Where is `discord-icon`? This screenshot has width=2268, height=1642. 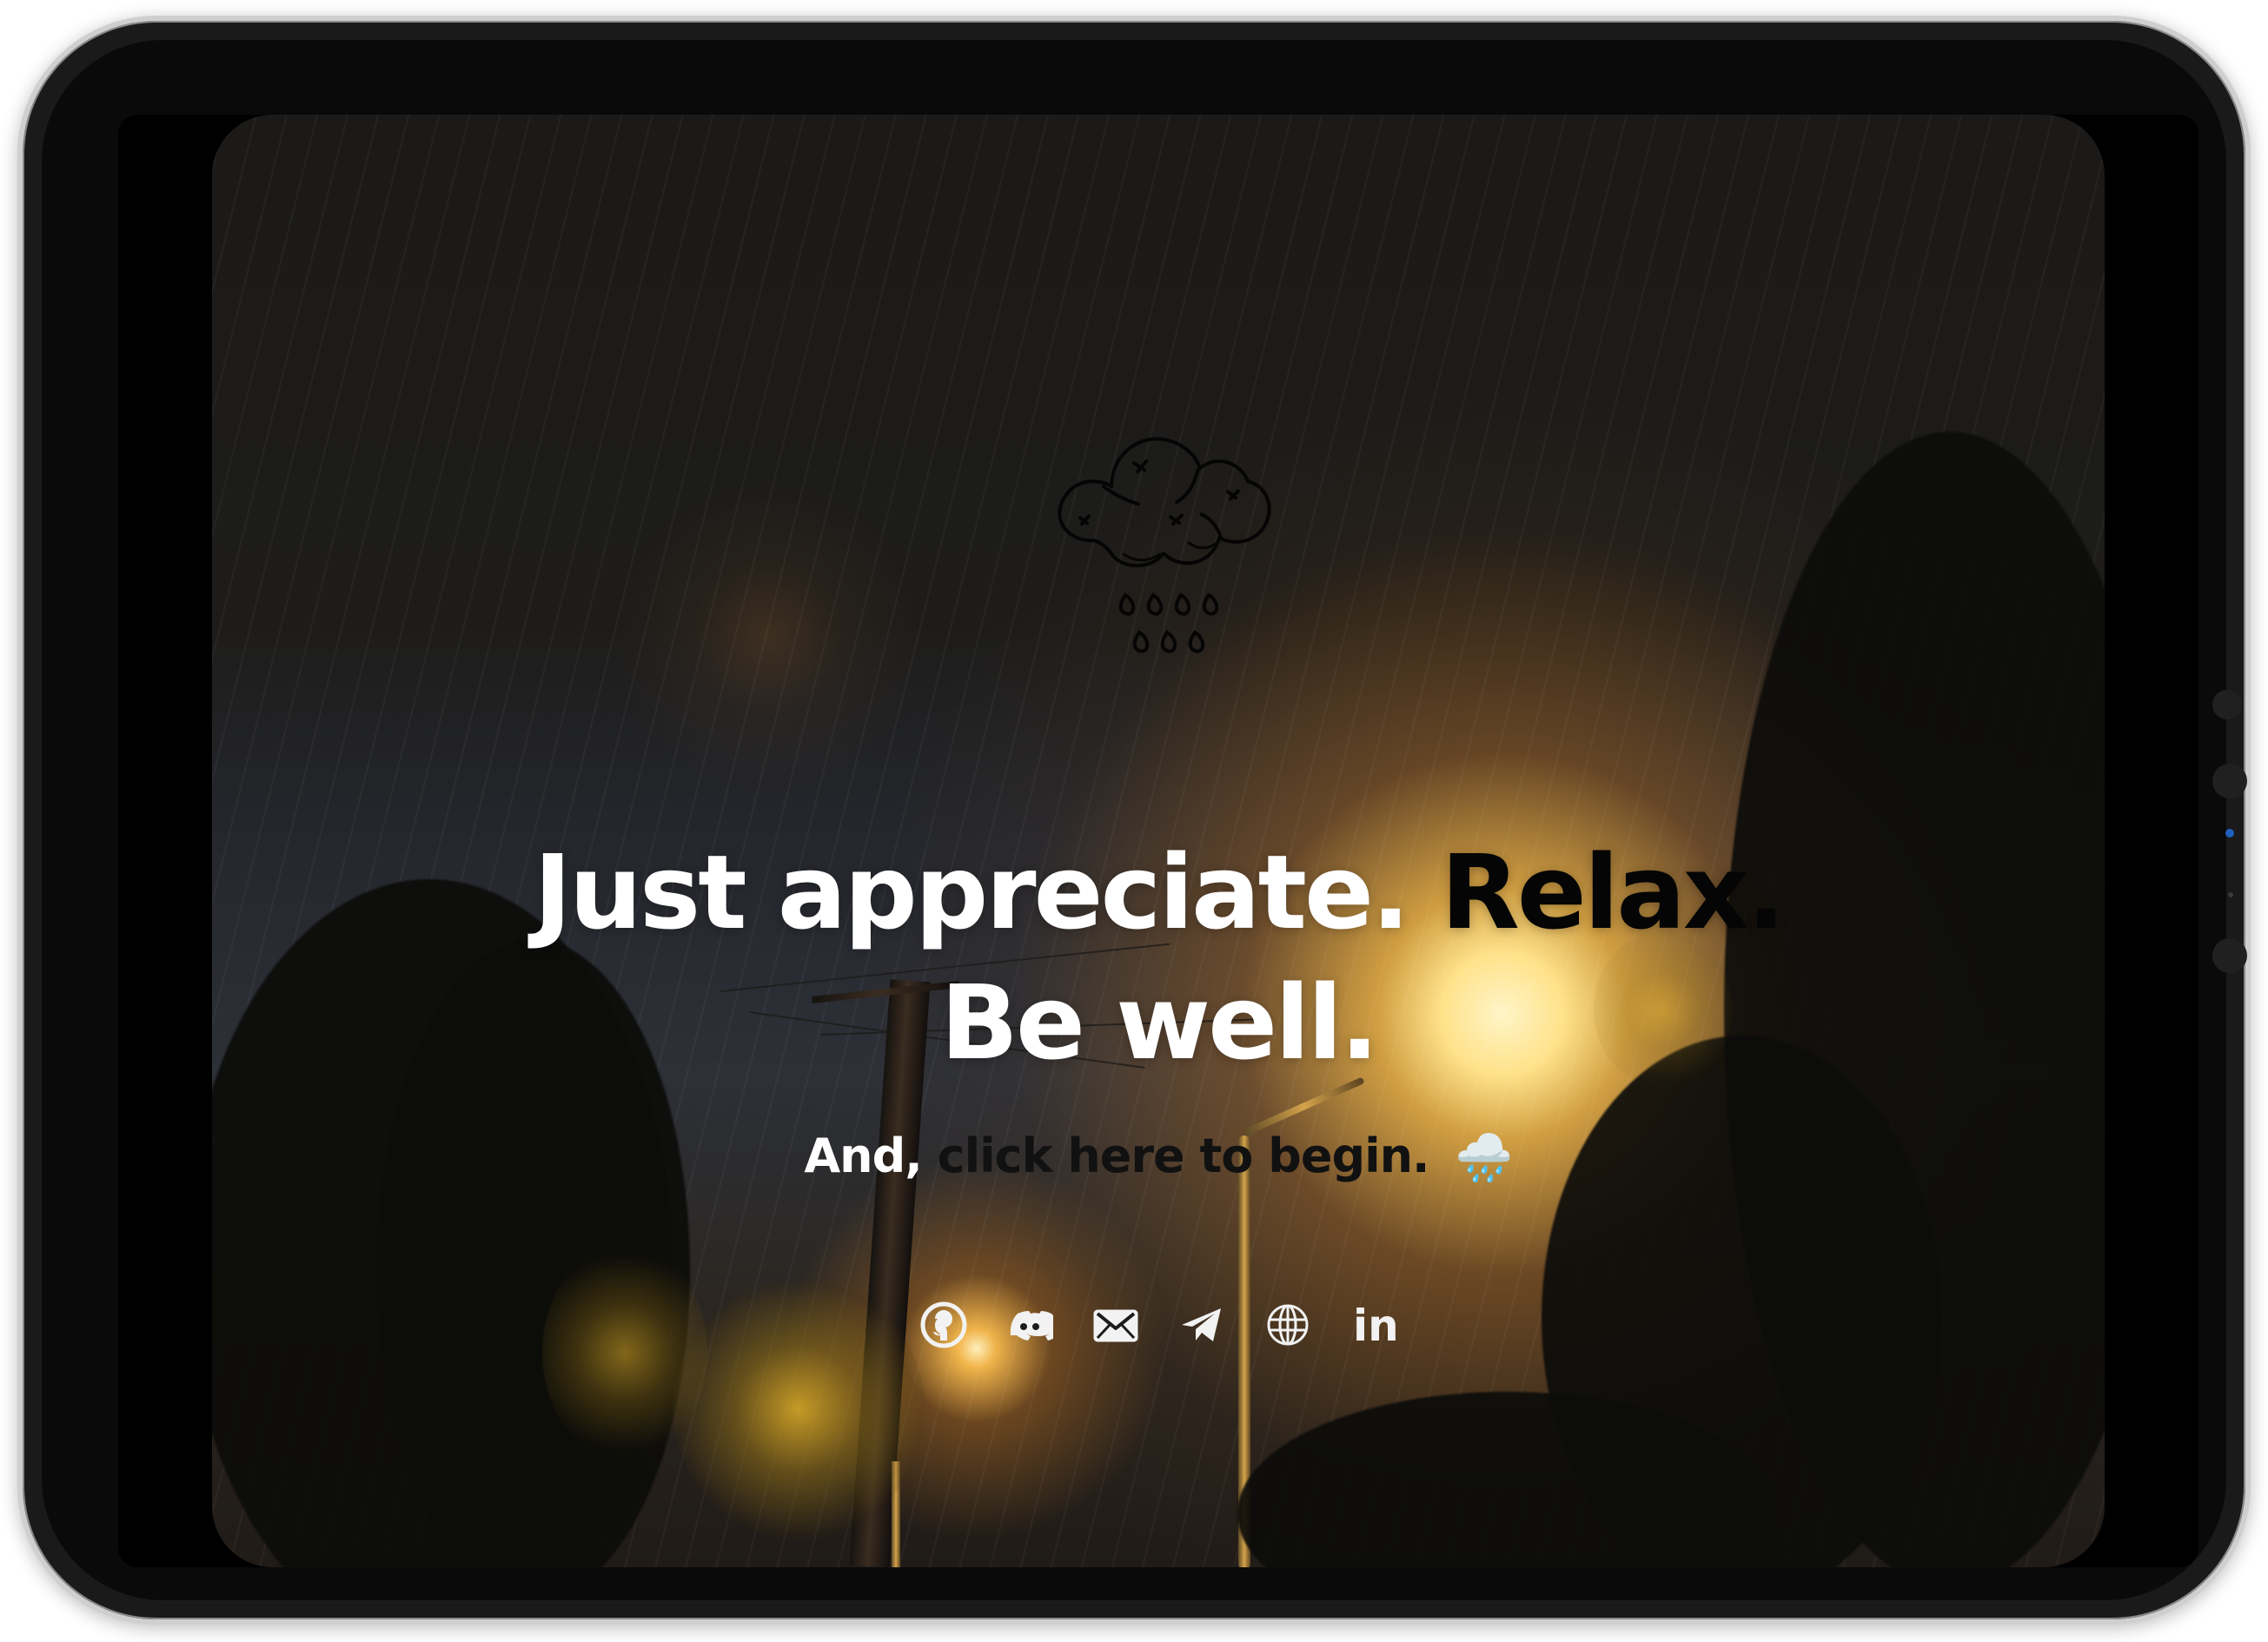
discord-icon is located at coordinates (1029, 1324).